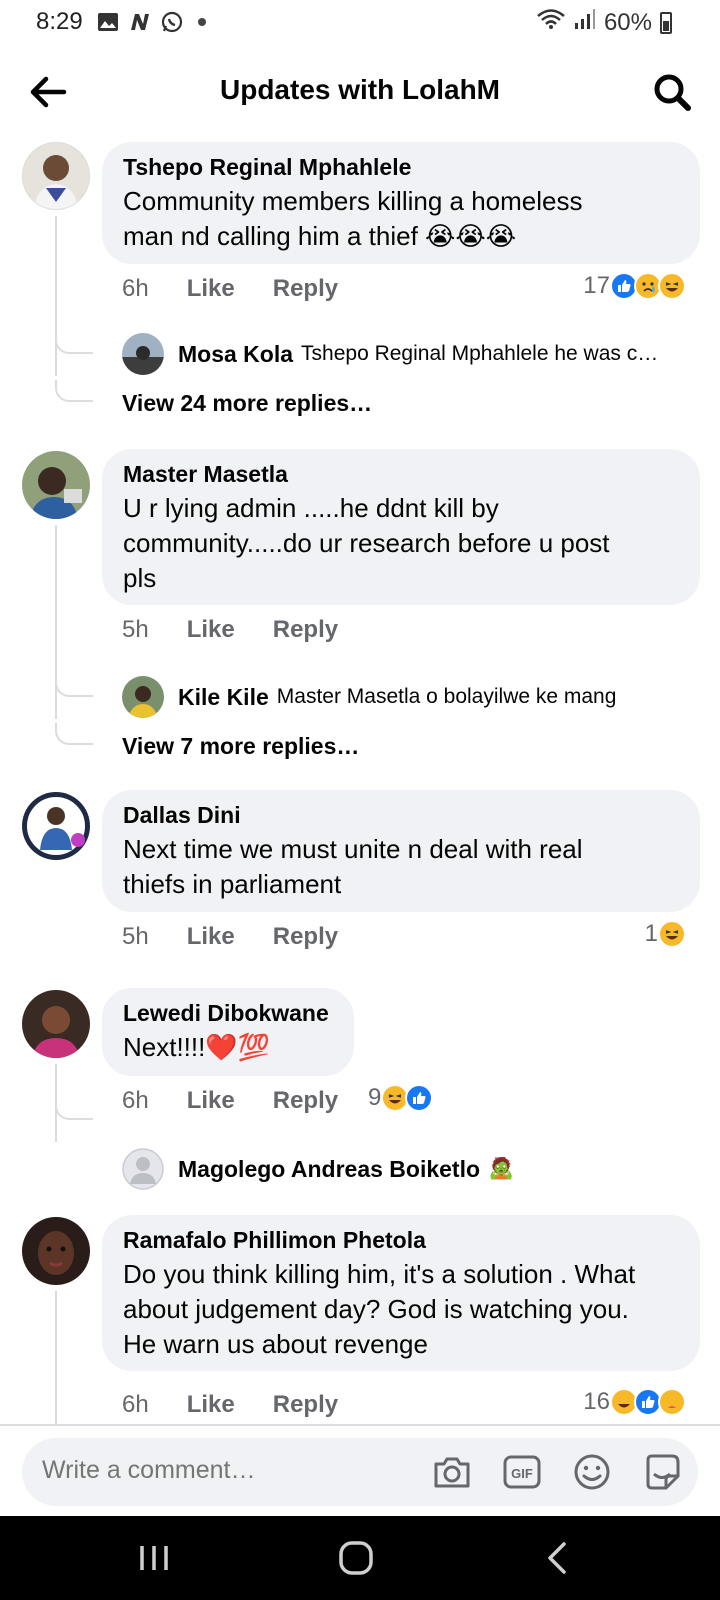 The width and height of the screenshot is (720, 1600). I want to click on reaction-summary: 16, so click(634, 1402).